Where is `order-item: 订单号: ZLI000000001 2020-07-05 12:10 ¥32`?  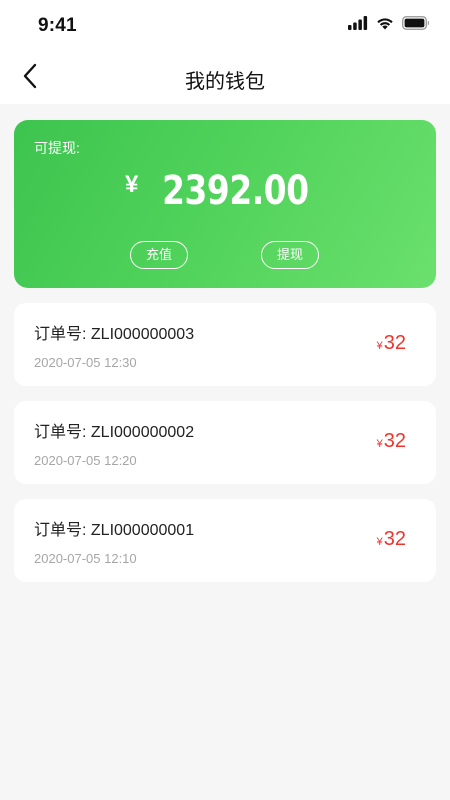
order-item: 订单号: ZLI000000001 2020-07-05 12:10 ¥32 is located at coordinates (225, 540).